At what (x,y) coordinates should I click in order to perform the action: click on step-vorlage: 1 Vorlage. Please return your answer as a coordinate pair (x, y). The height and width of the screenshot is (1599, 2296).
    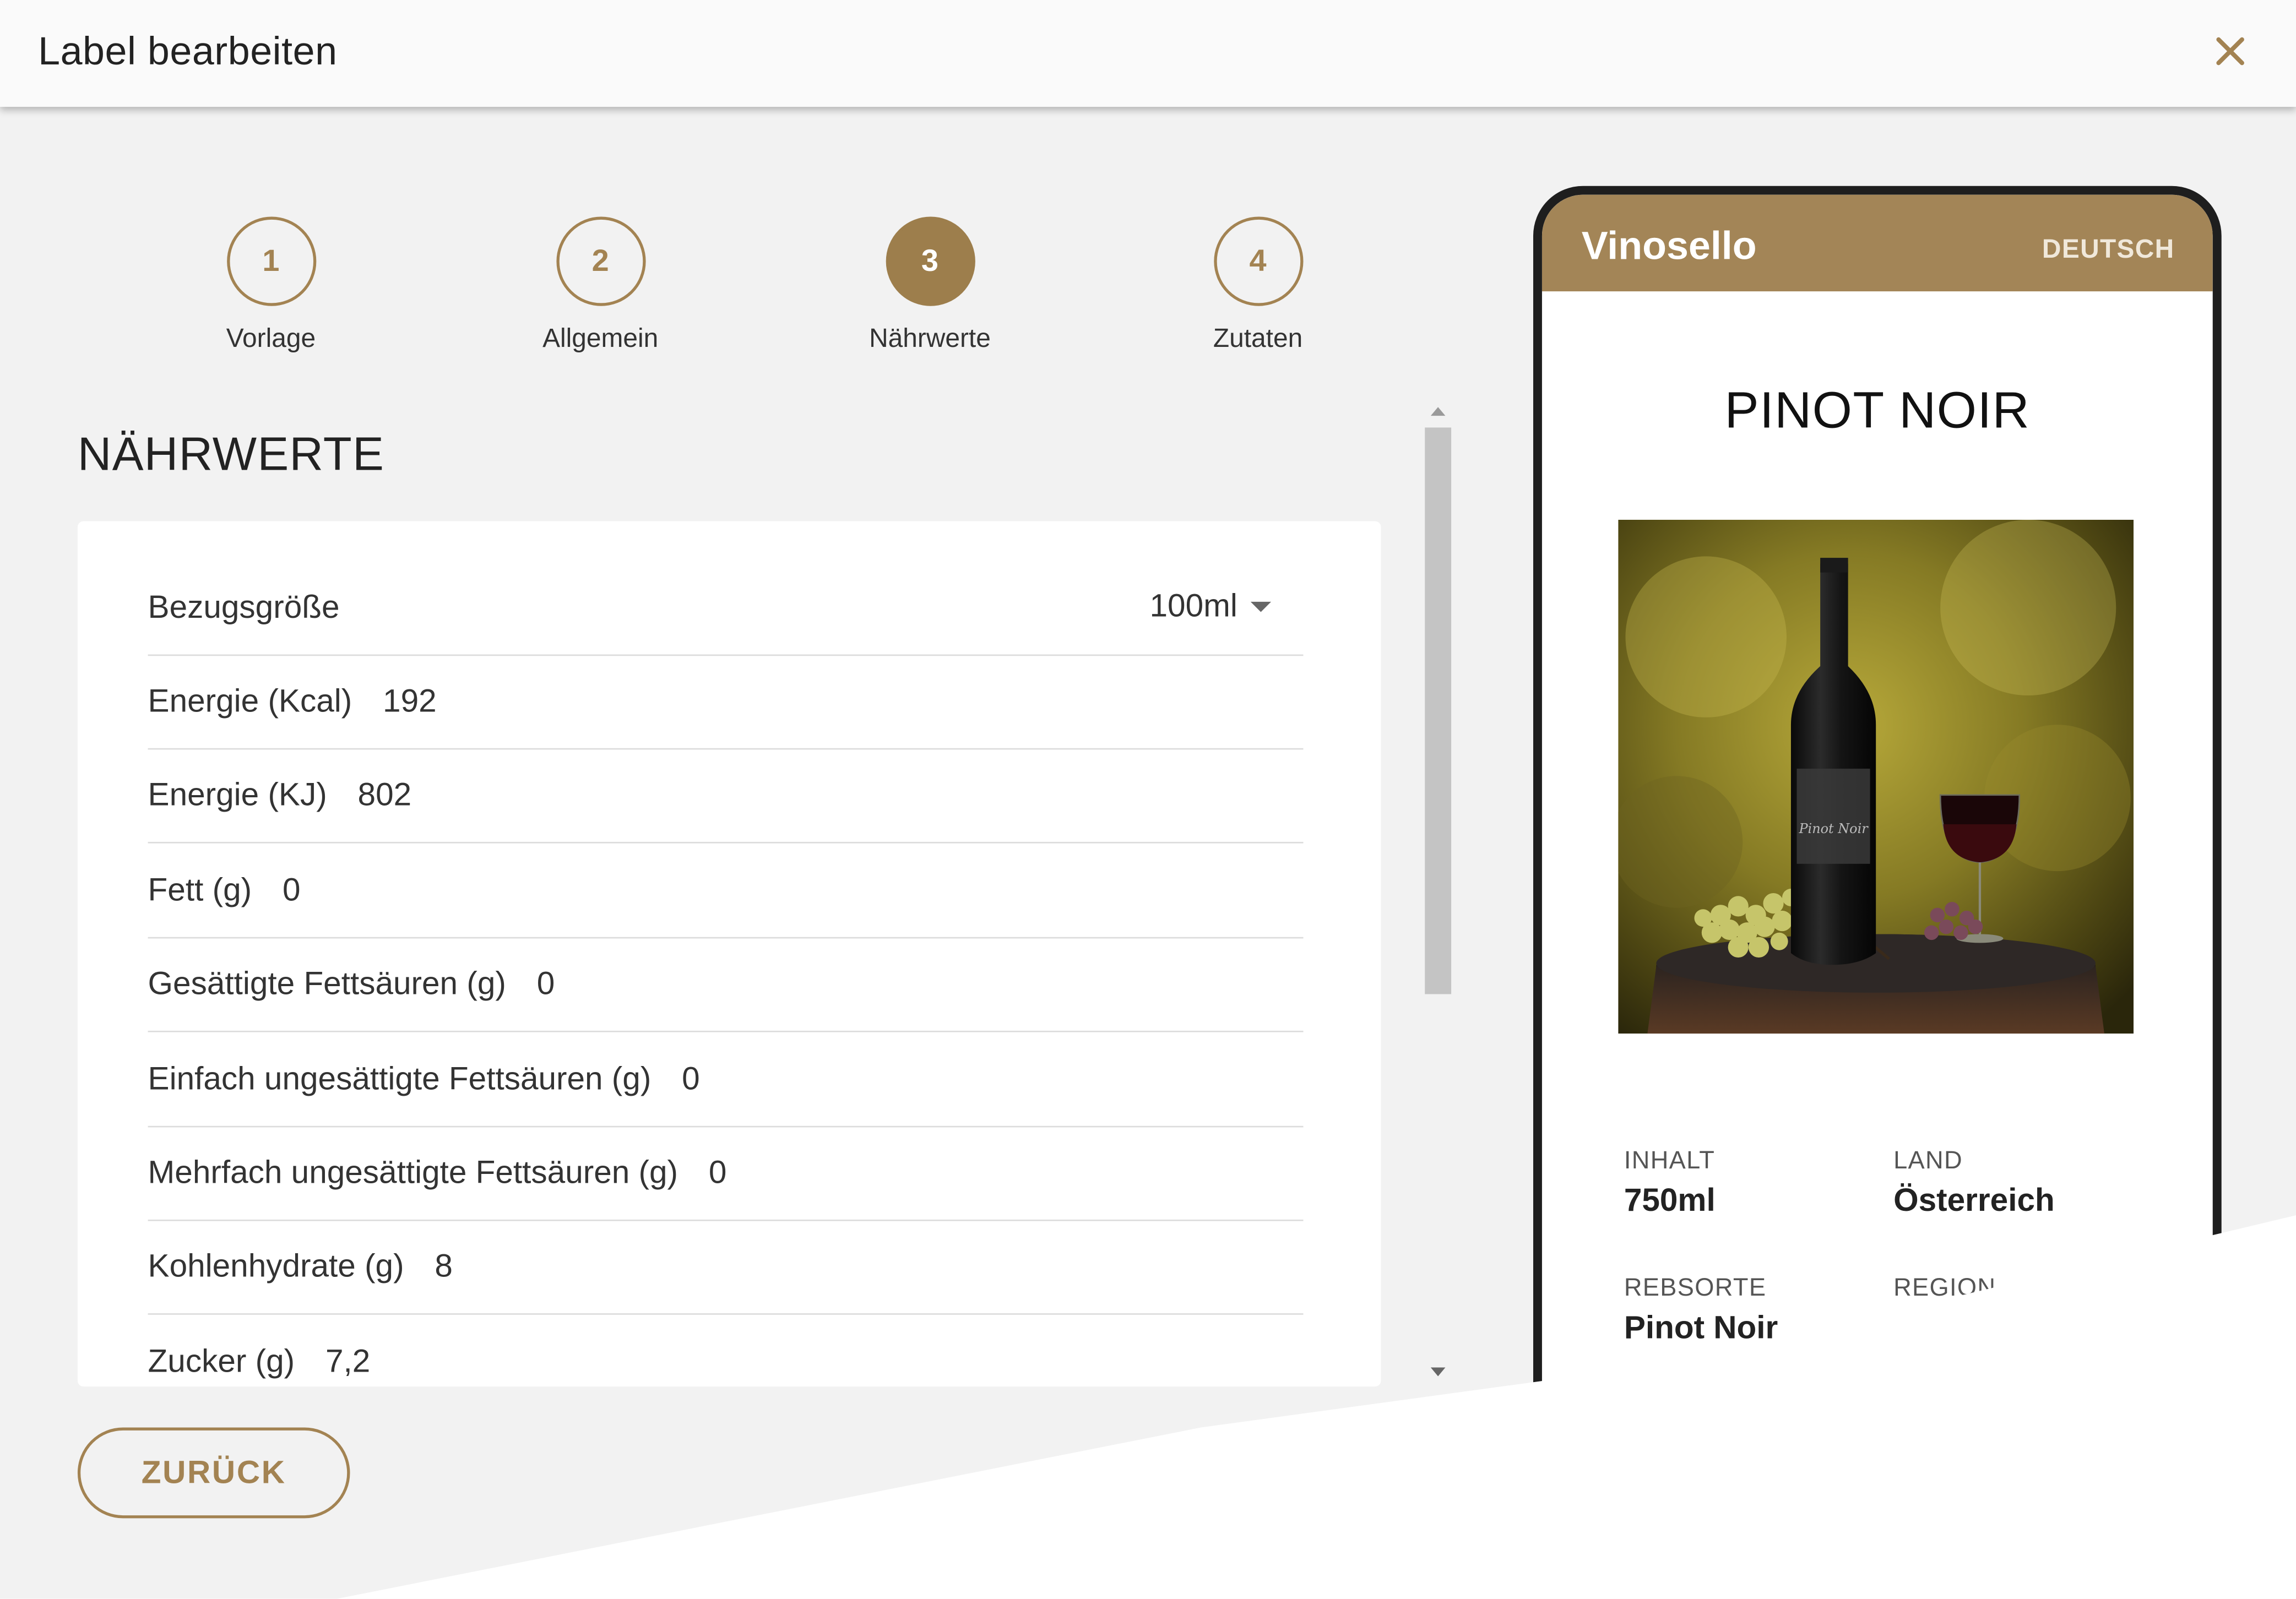
    Looking at the image, I should click on (271, 285).